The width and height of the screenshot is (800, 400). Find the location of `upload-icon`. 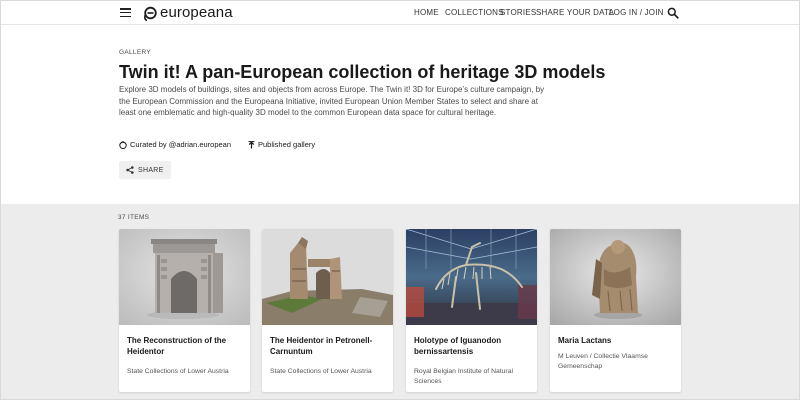

upload-icon is located at coordinates (251, 144).